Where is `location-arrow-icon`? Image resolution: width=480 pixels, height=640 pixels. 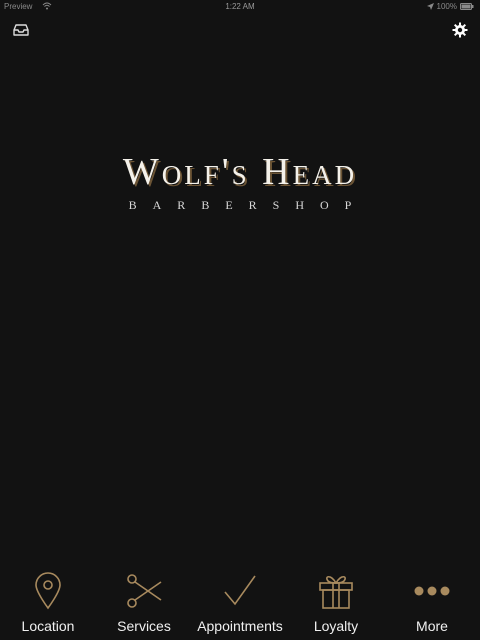 location-arrow-icon is located at coordinates (430, 6).